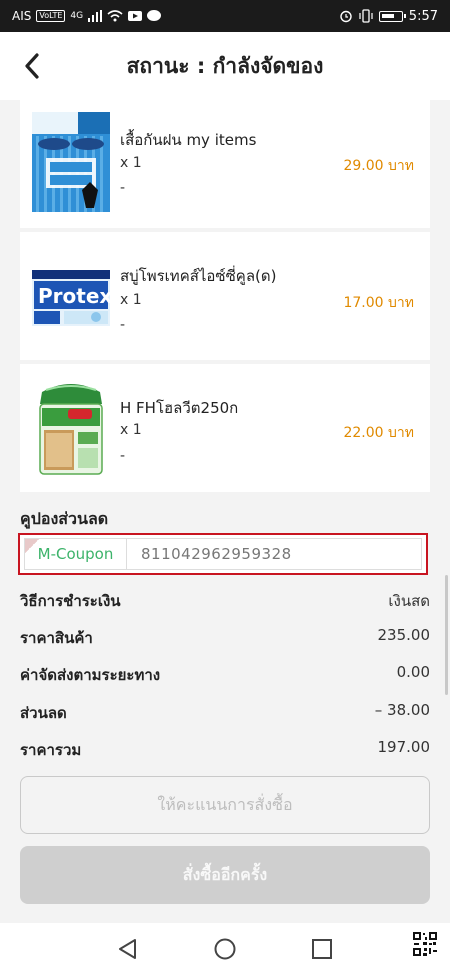  I want to click on coupon-section-title: คูปองส่วนลด, so click(64, 518).